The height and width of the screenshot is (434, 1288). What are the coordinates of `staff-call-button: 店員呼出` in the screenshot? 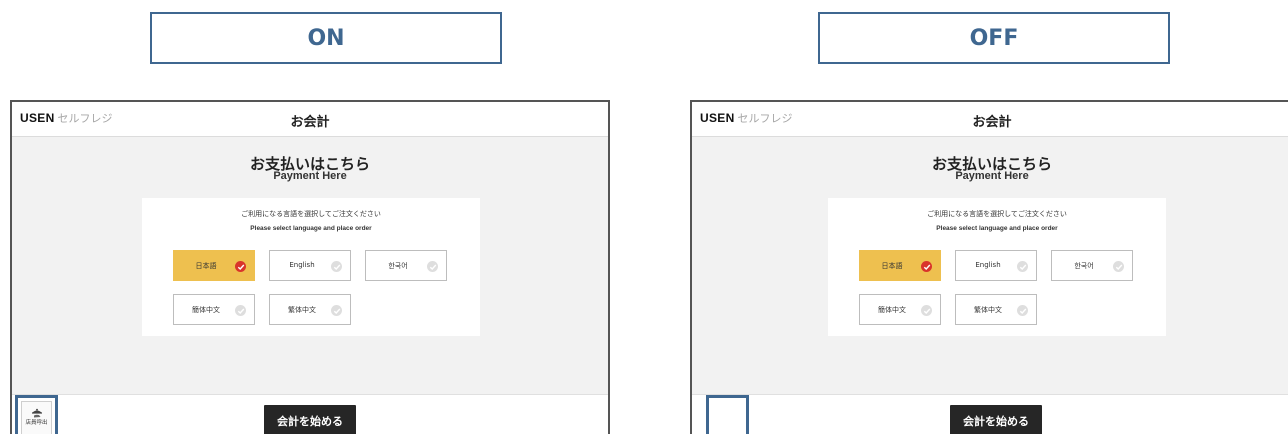 It's located at (36, 417).